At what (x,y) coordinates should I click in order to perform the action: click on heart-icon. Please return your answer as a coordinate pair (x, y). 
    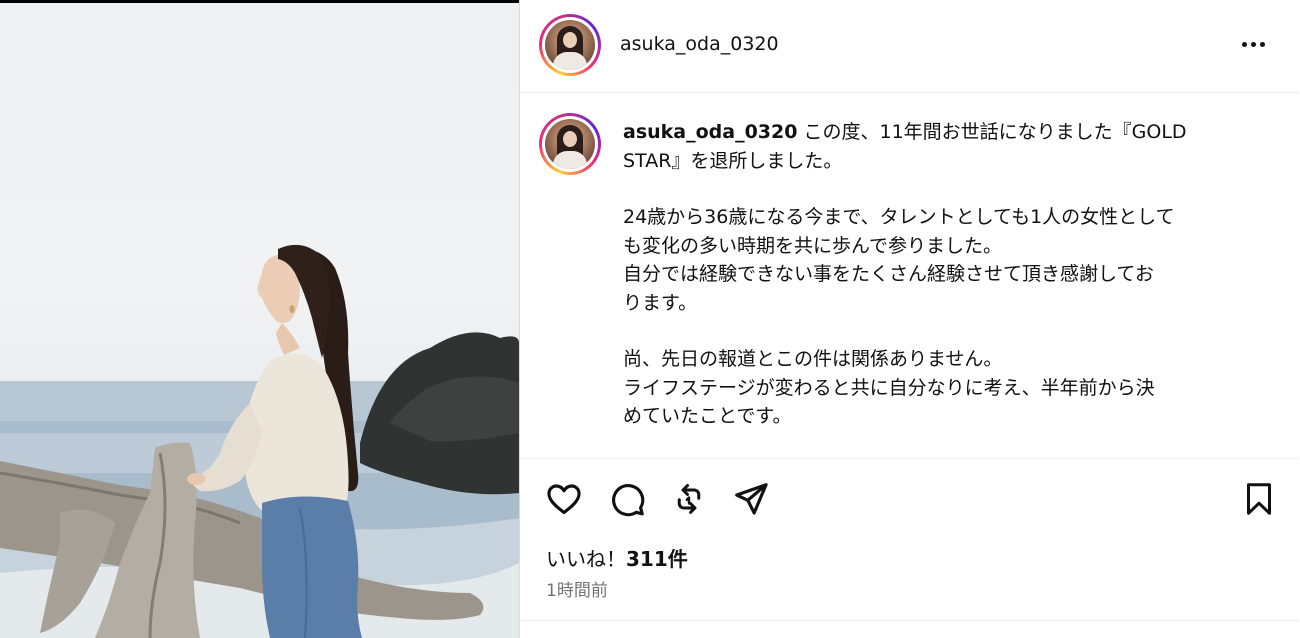
    Looking at the image, I should click on (564, 499).